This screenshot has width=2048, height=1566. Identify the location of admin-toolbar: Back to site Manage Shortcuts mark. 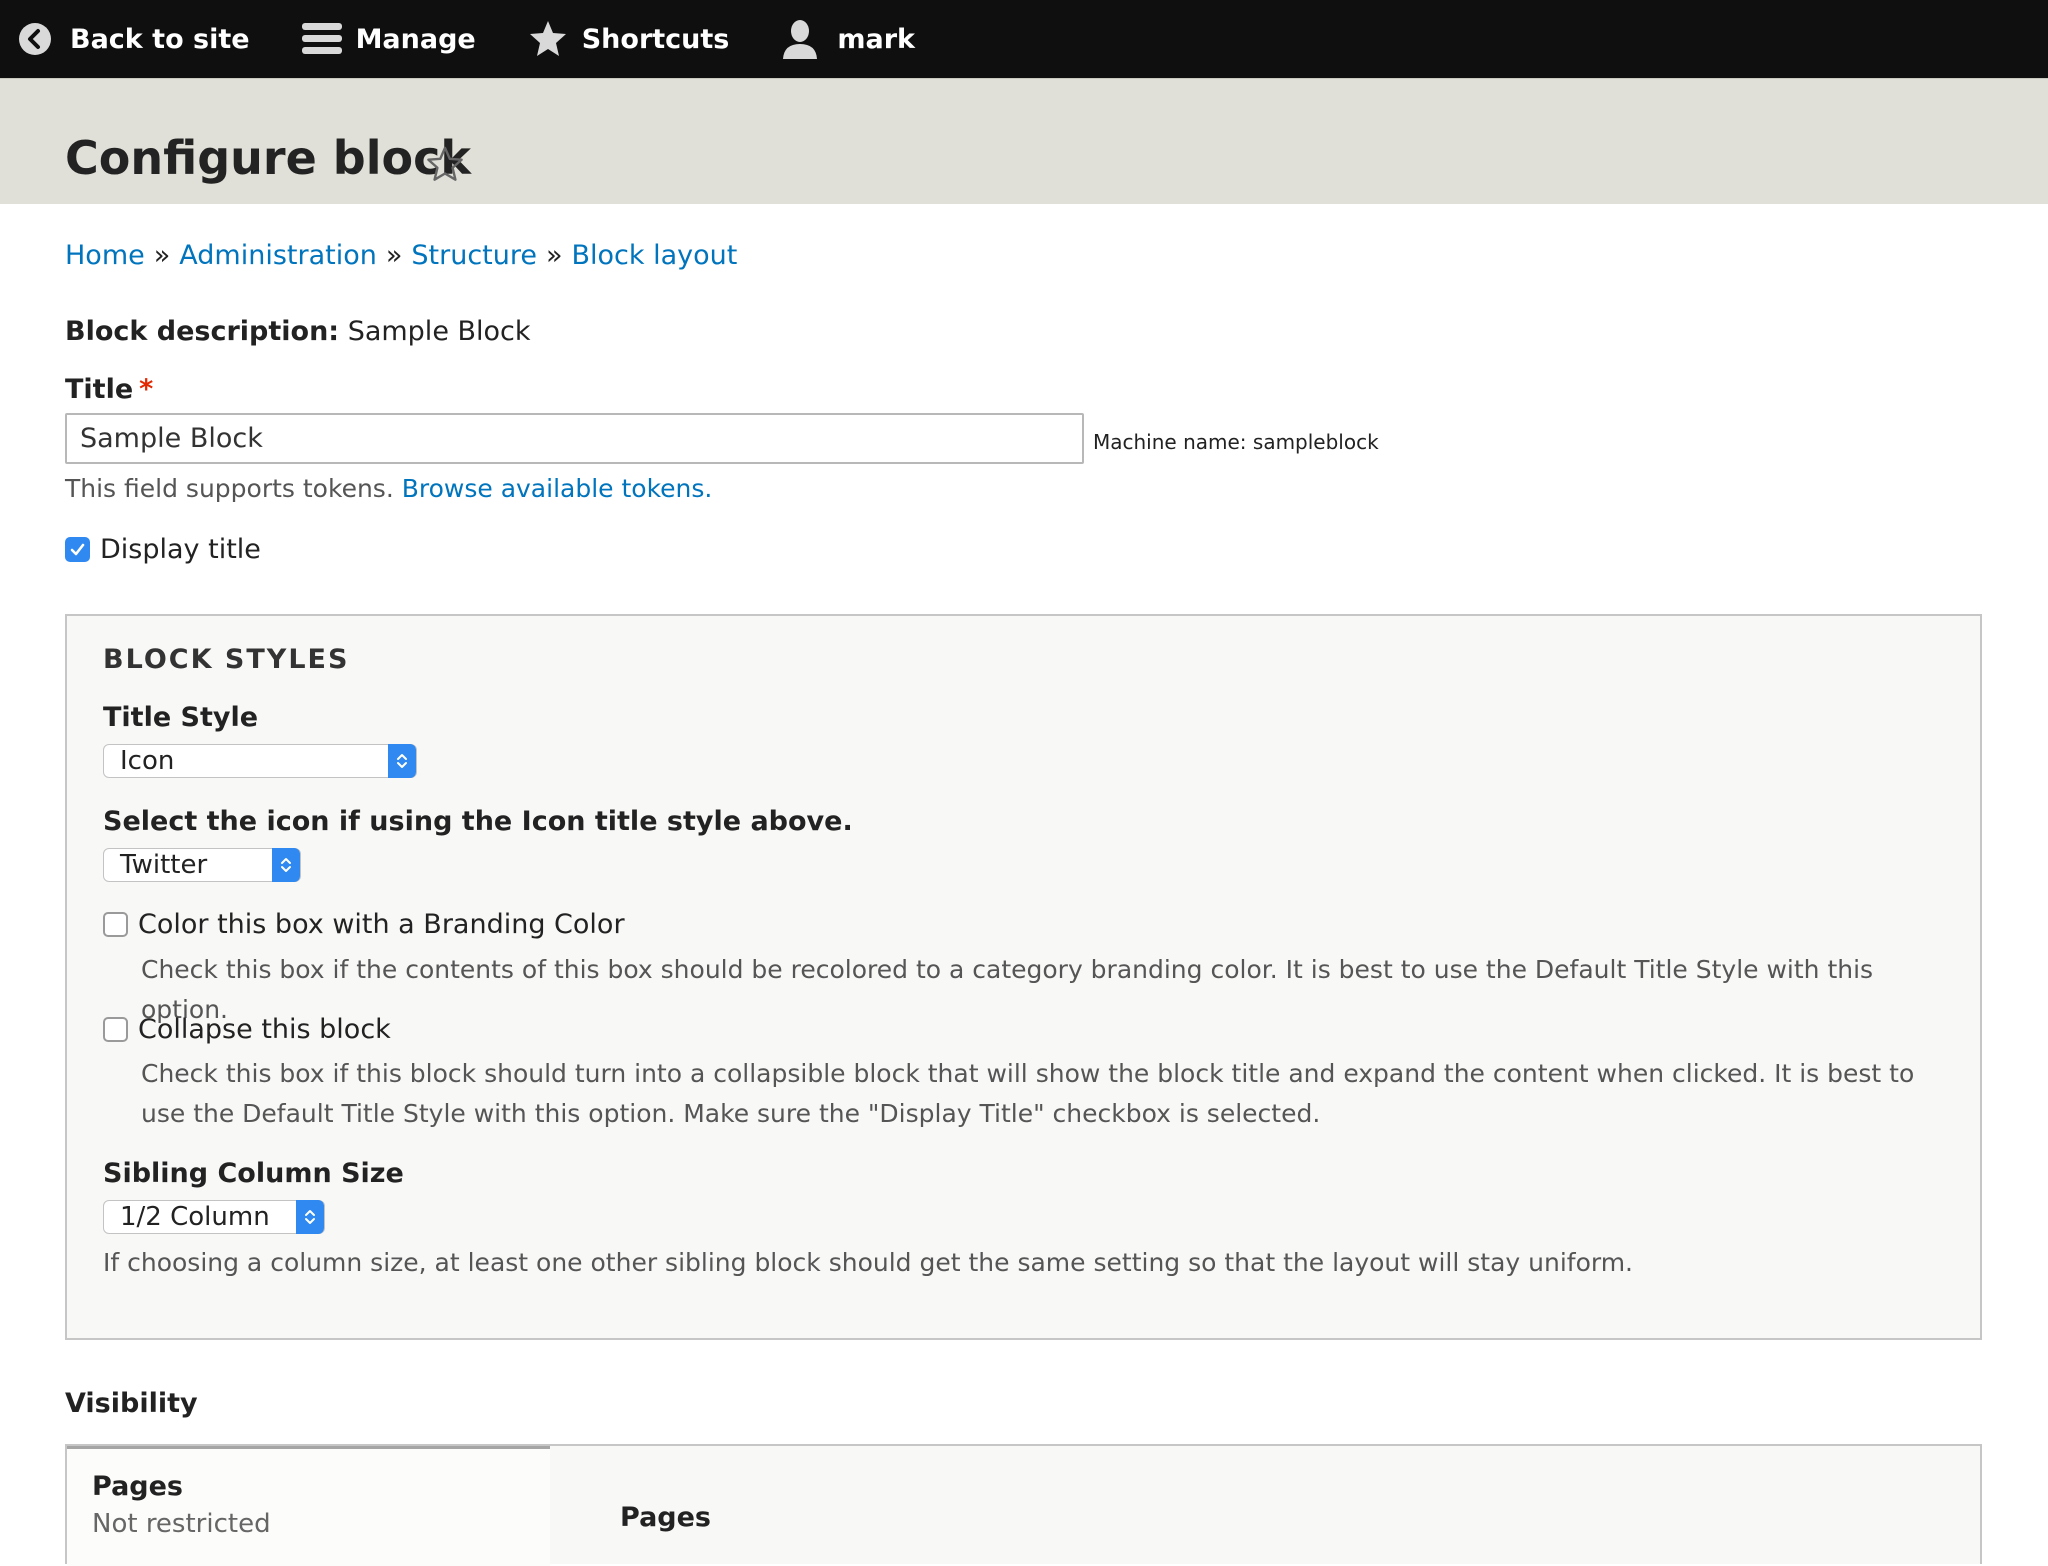
(1024, 39).